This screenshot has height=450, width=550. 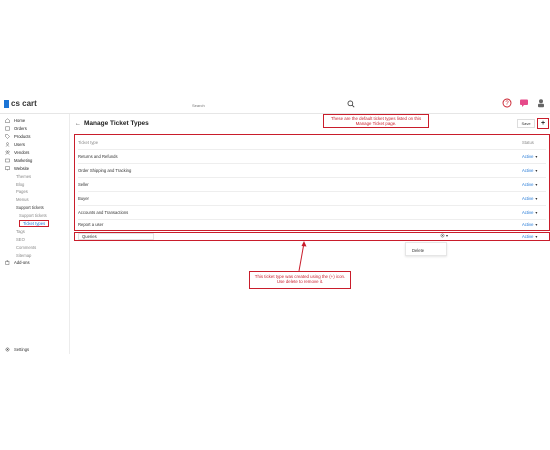 I want to click on ticket-type-name: Seller, so click(x=300, y=184).